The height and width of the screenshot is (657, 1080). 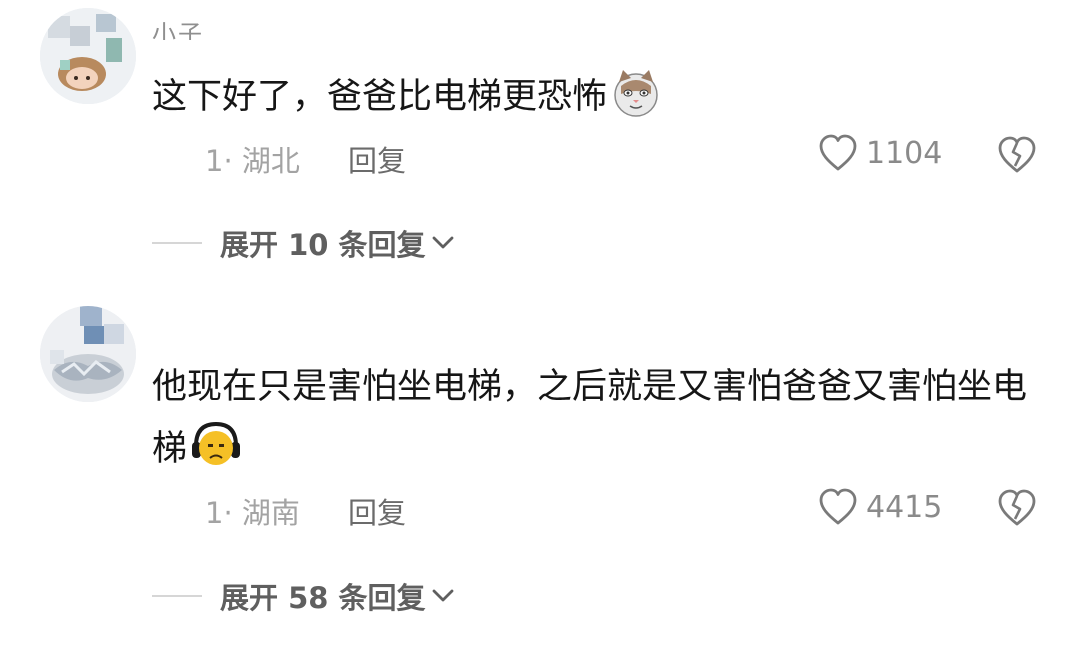 I want to click on location-meta: 1· 湖北, so click(x=252, y=161).